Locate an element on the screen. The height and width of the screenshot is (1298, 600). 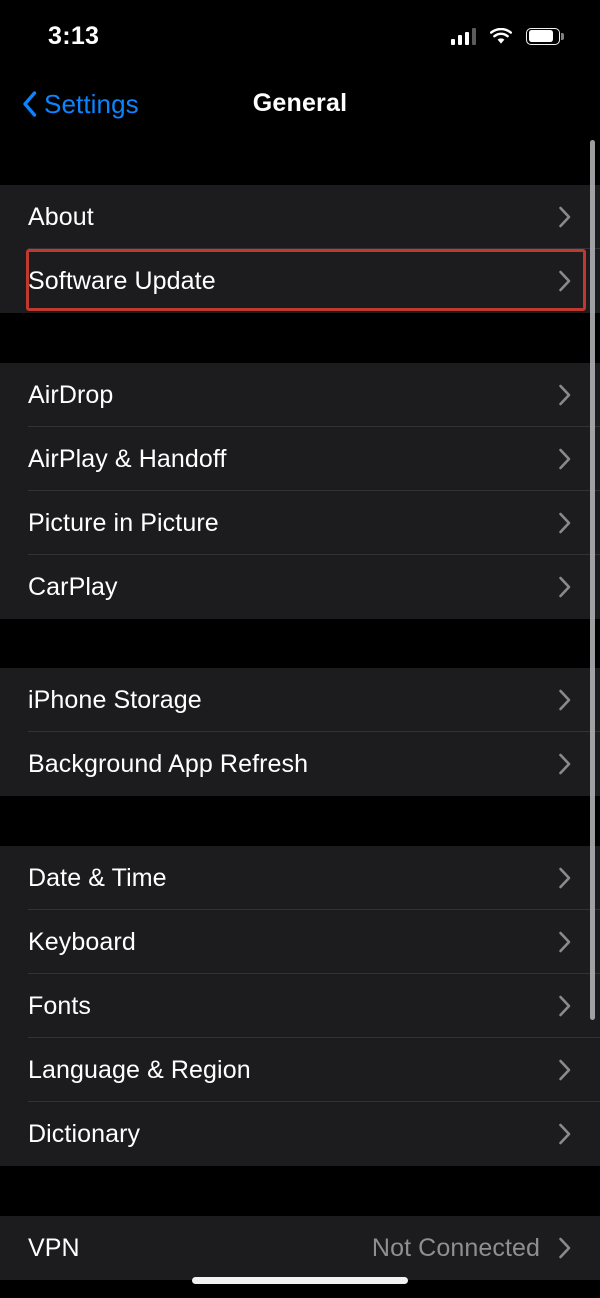
settings-row-fonts: Fonts is located at coordinates (300, 1006).